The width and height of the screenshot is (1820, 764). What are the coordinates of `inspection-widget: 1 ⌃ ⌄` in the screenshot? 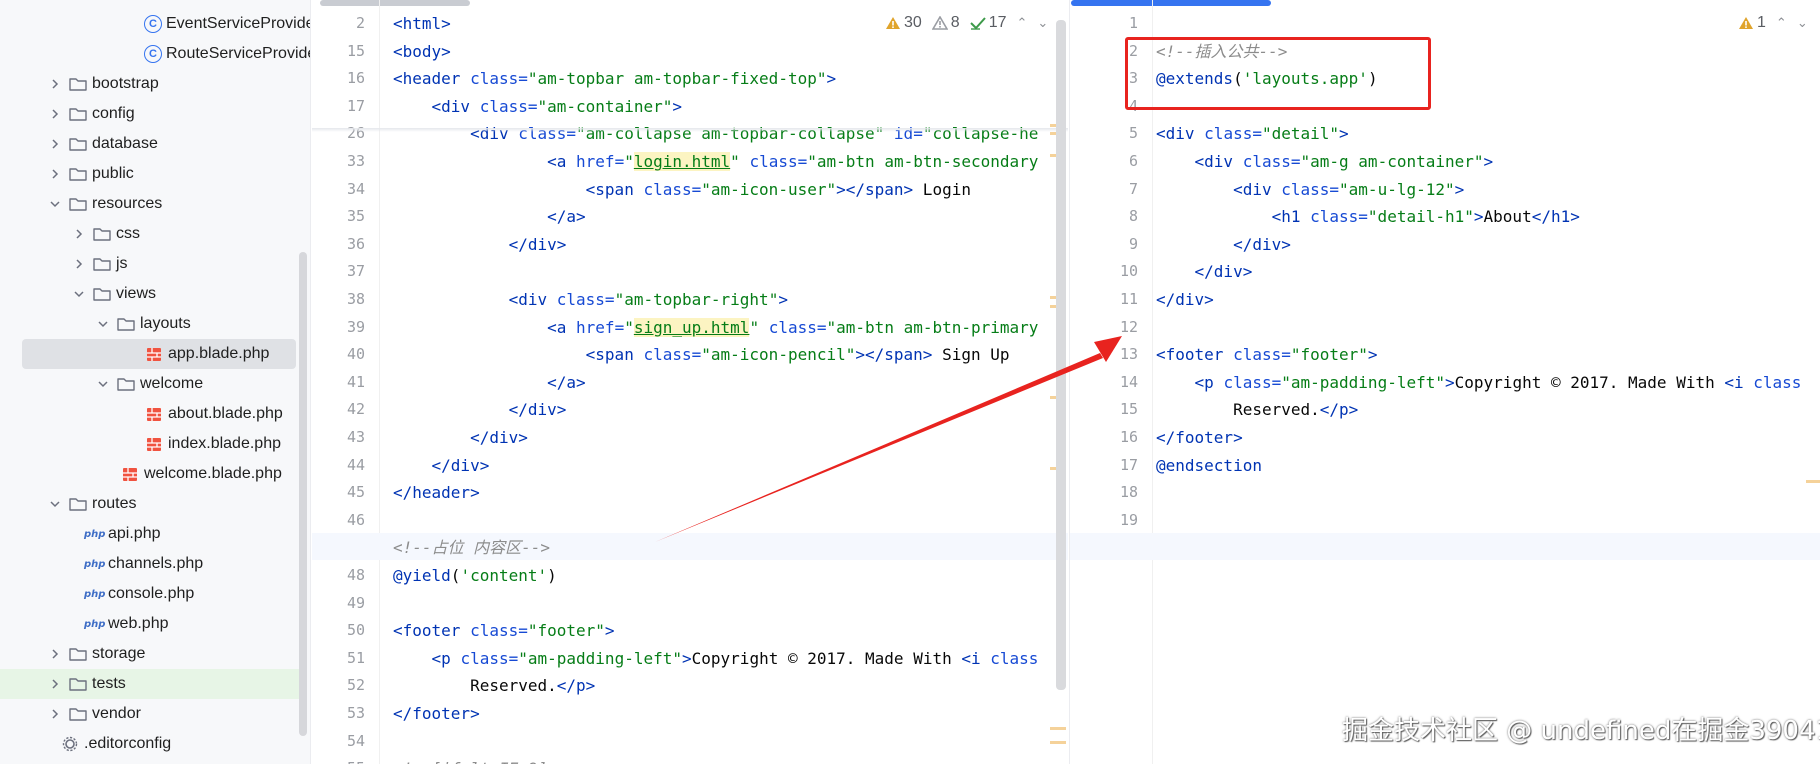 It's located at (1773, 23).